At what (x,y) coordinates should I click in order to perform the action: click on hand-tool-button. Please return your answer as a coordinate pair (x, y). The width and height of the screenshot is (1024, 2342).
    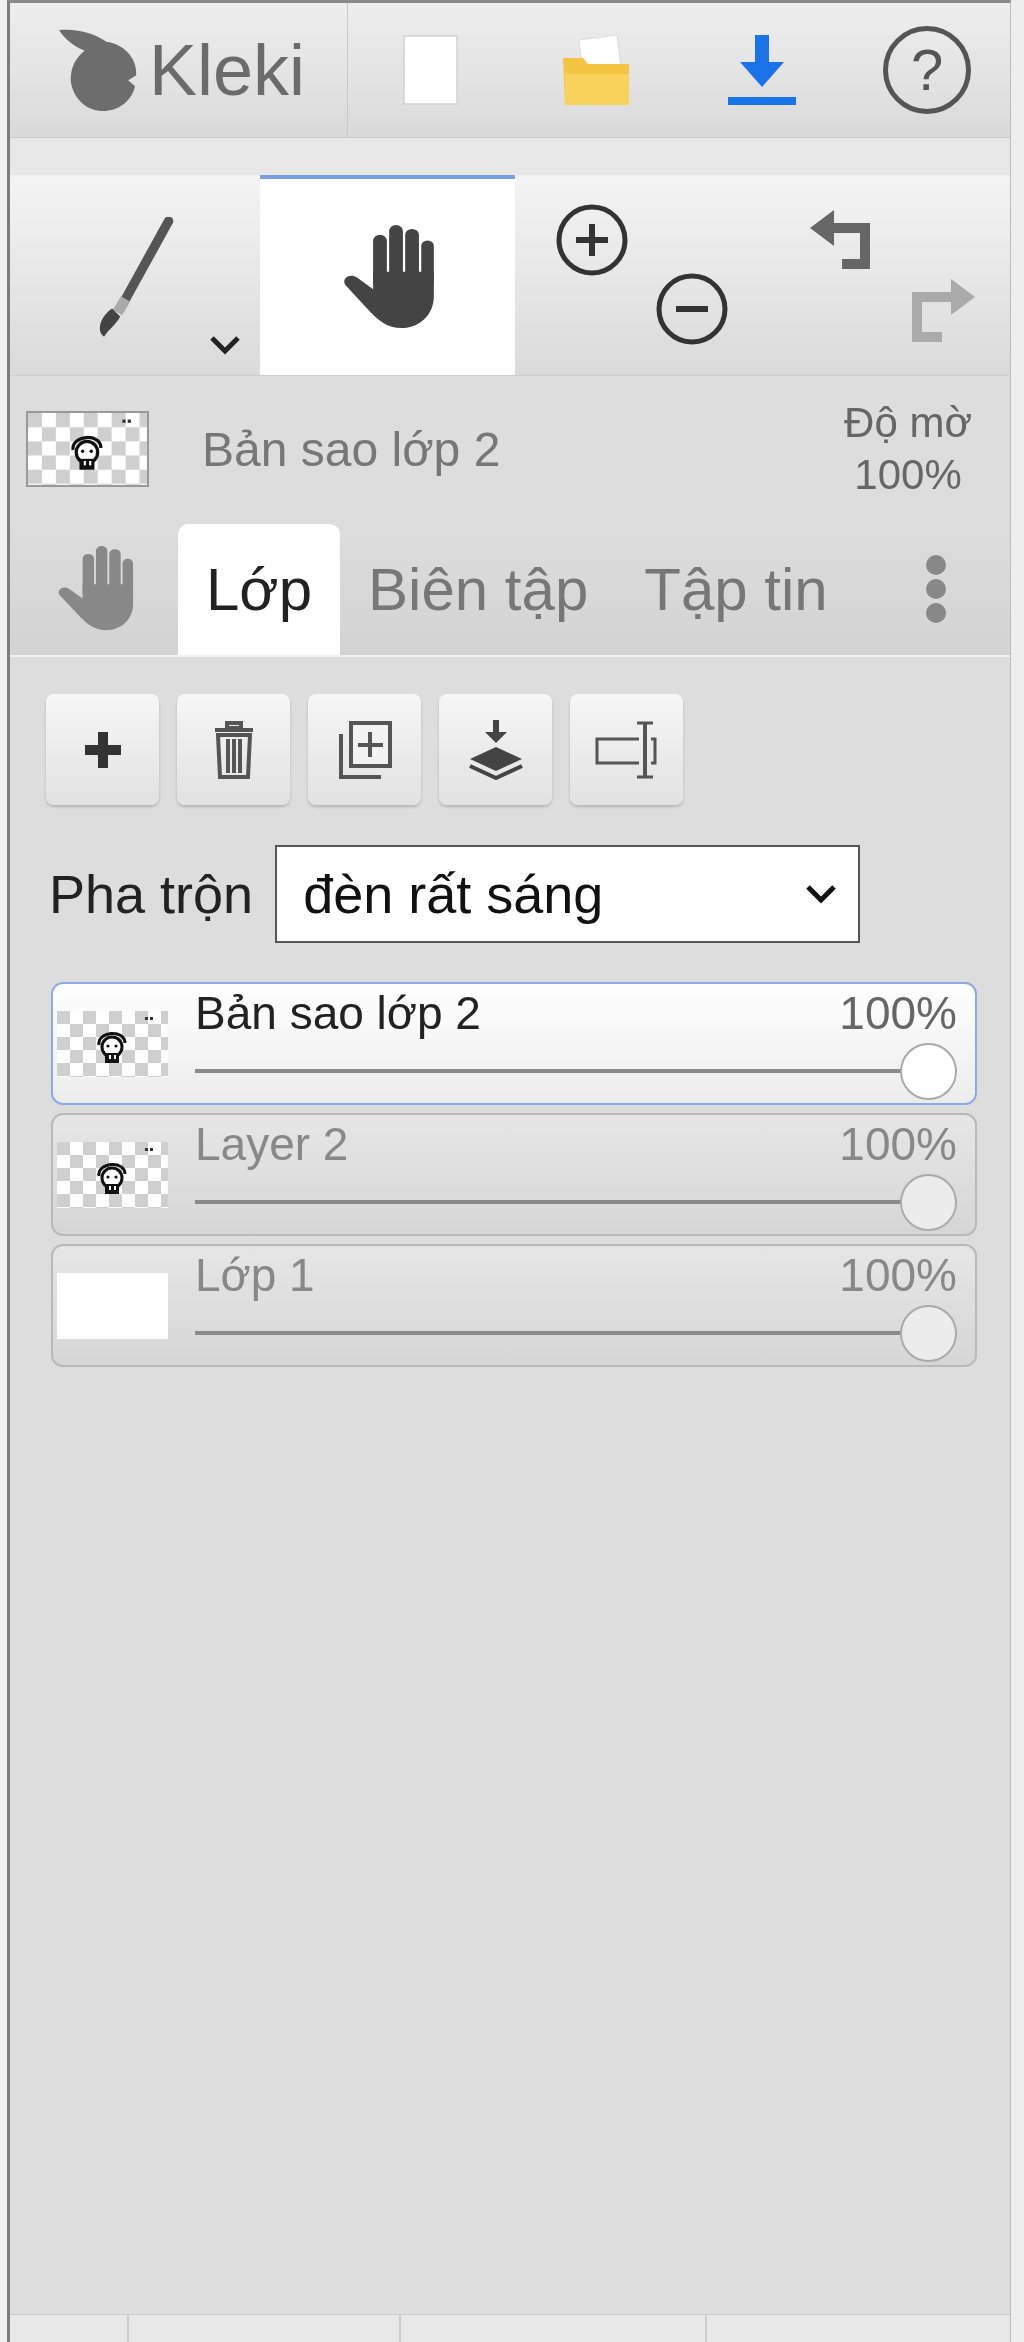
    Looking at the image, I should click on (387, 275).